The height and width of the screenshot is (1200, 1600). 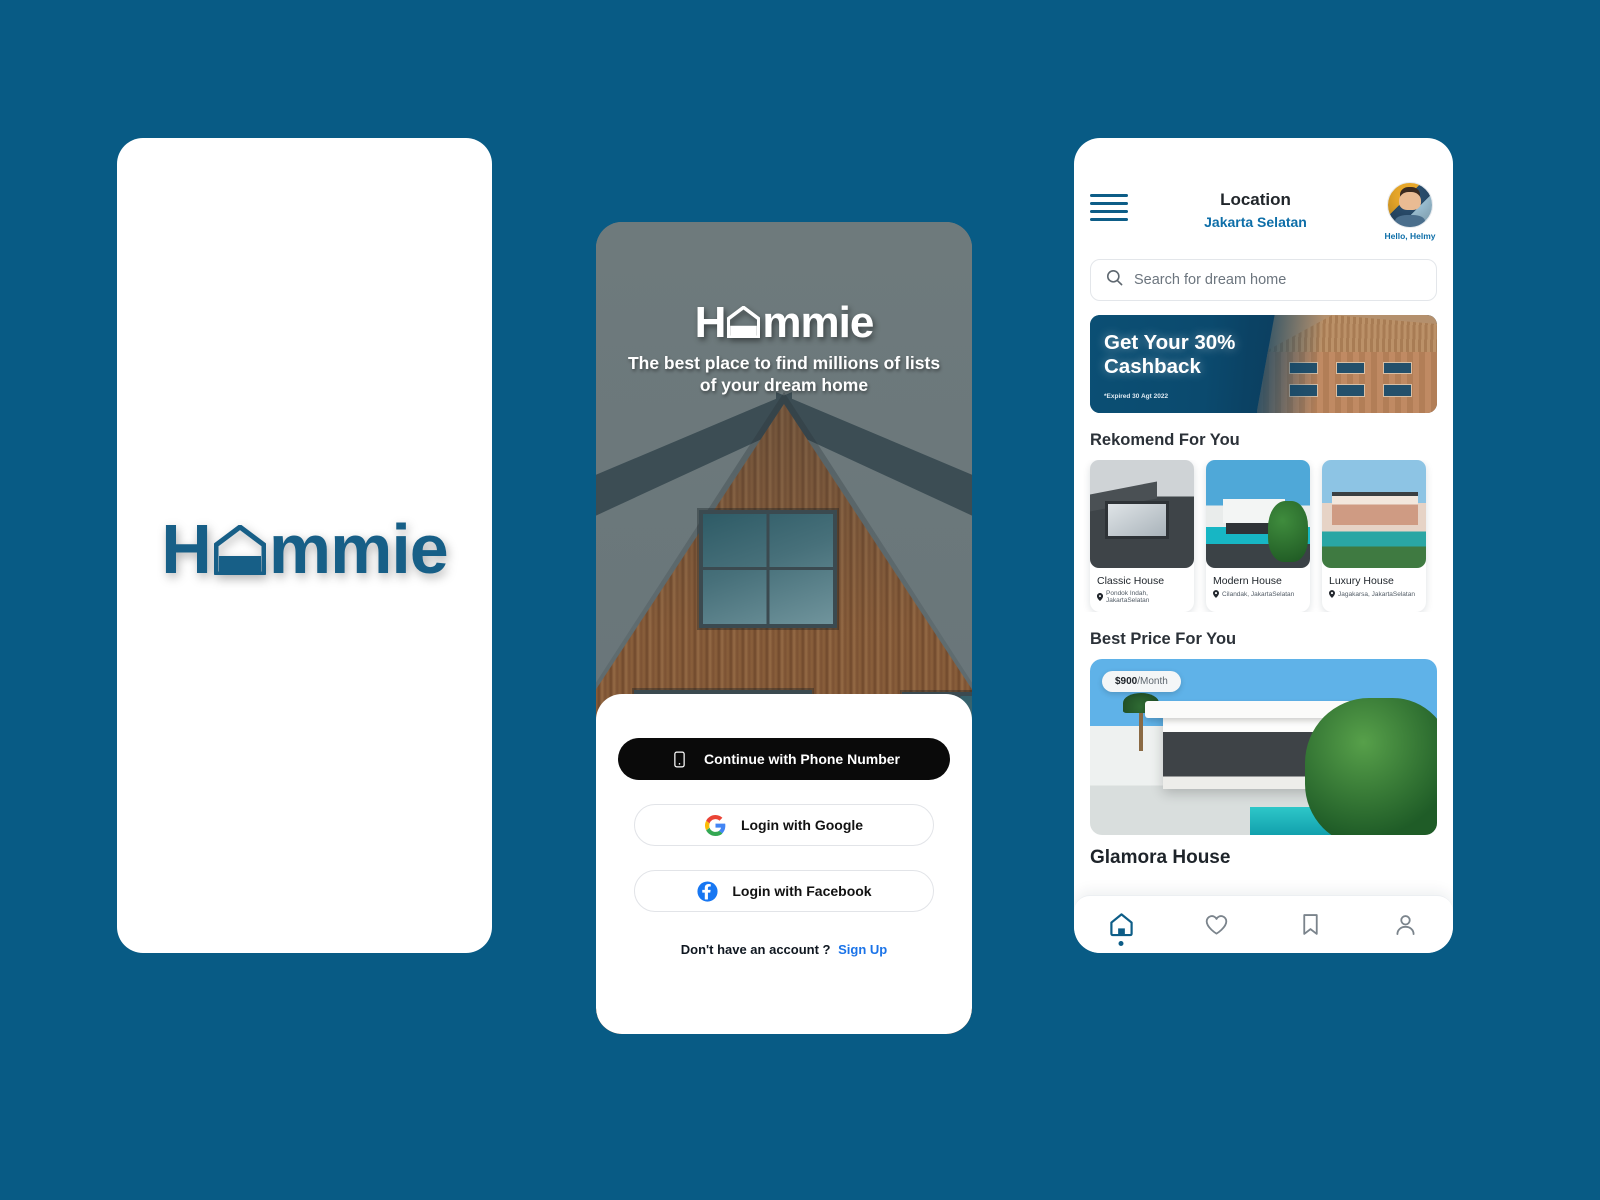 What do you see at coordinates (1263, 747) in the screenshot?
I see `best-price-card: $900/Month` at bounding box center [1263, 747].